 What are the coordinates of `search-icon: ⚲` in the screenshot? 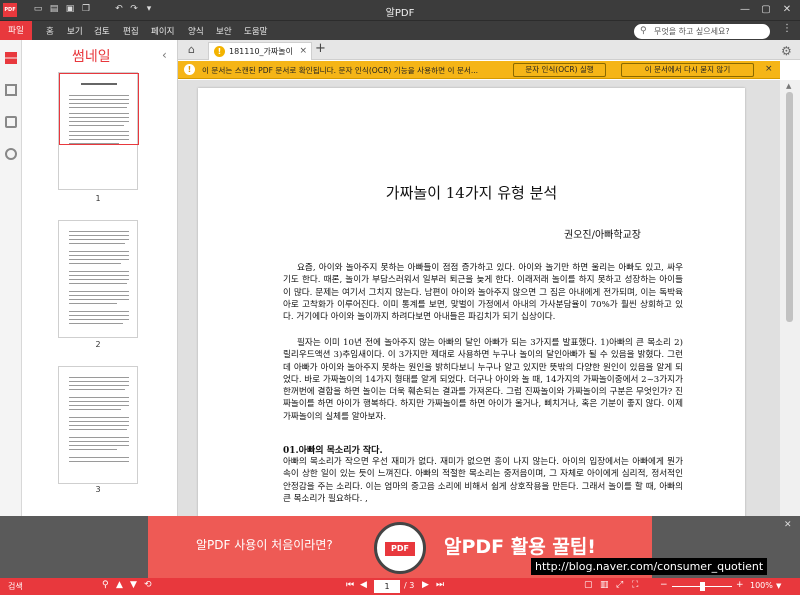 It's located at (643, 31).